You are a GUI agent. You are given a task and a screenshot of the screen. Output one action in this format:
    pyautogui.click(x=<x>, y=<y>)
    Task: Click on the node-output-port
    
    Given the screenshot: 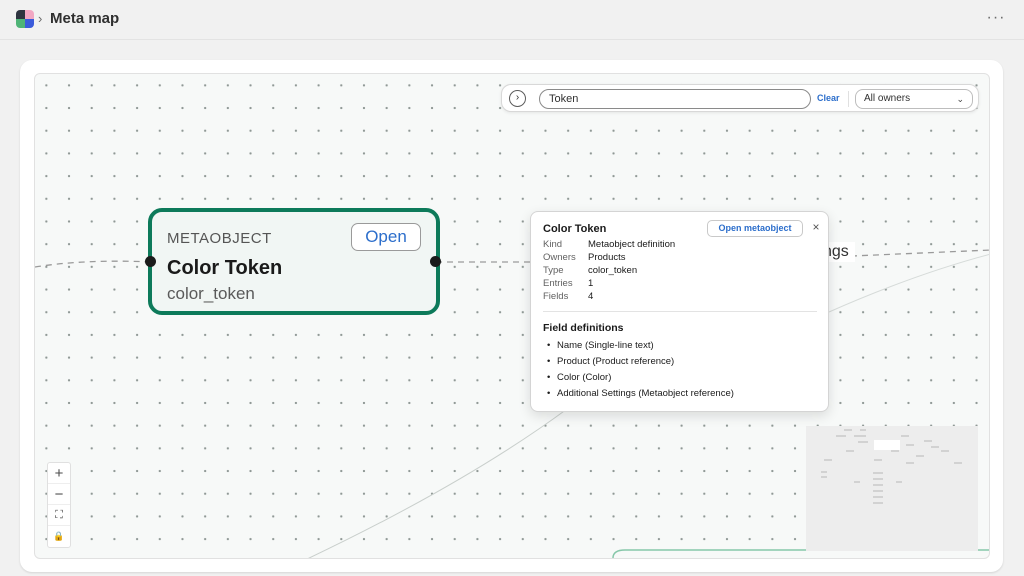 What is the action you would take?
    pyautogui.click(x=435, y=261)
    